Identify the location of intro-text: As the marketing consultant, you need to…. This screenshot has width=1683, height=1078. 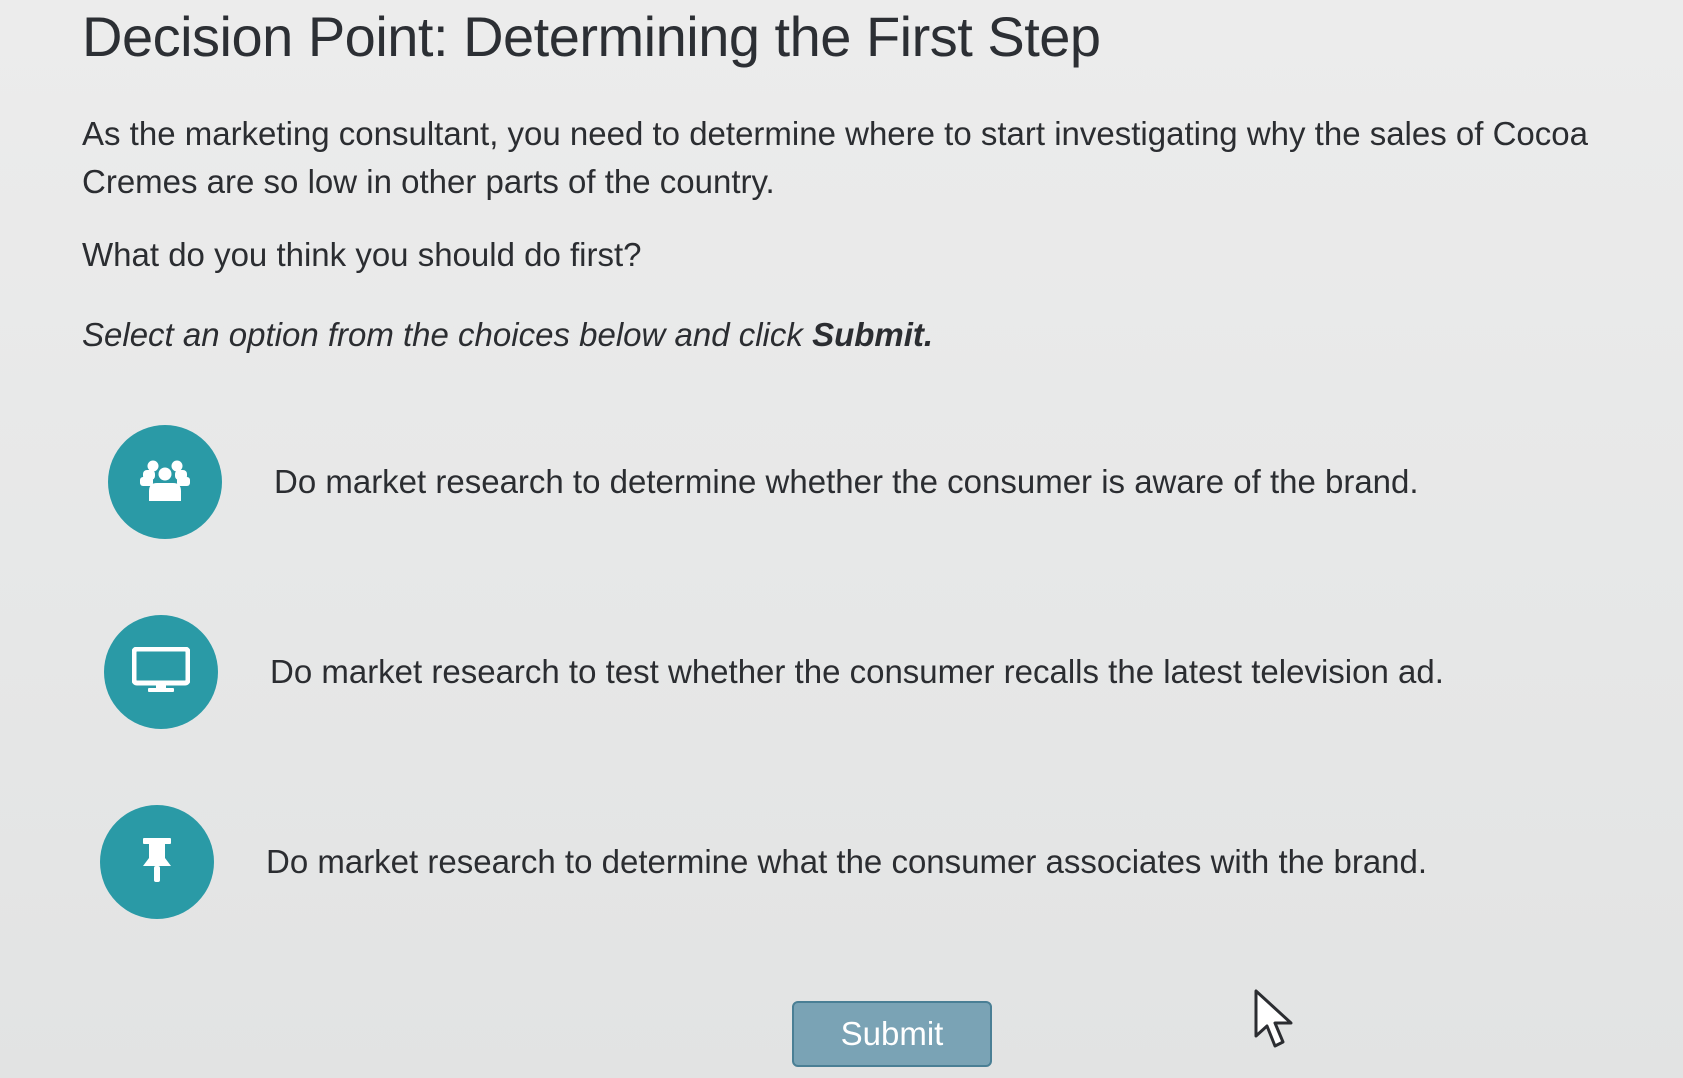
(835, 157).